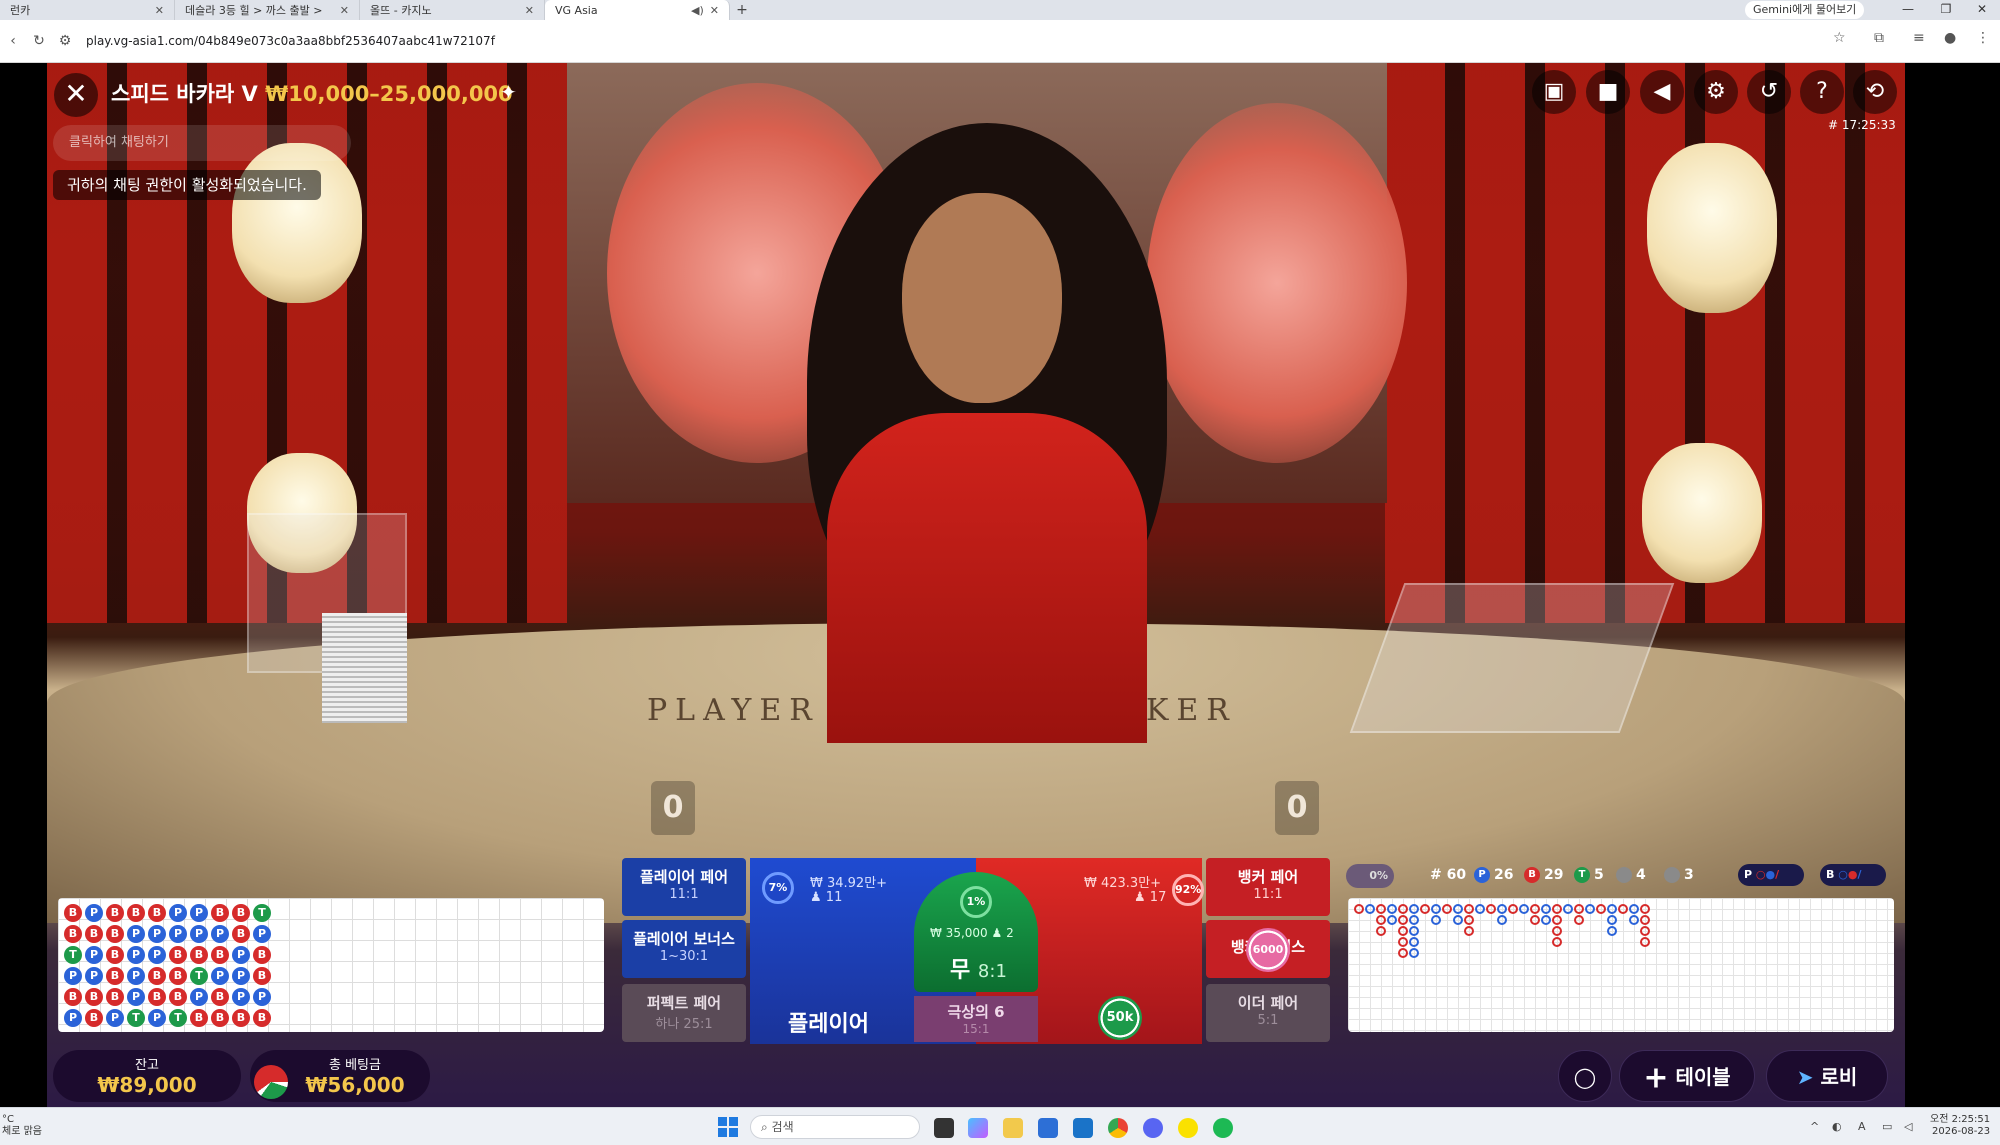 The width and height of the screenshot is (2000, 1145). I want to click on fullscreen-icon: ⟲, so click(1875, 92).